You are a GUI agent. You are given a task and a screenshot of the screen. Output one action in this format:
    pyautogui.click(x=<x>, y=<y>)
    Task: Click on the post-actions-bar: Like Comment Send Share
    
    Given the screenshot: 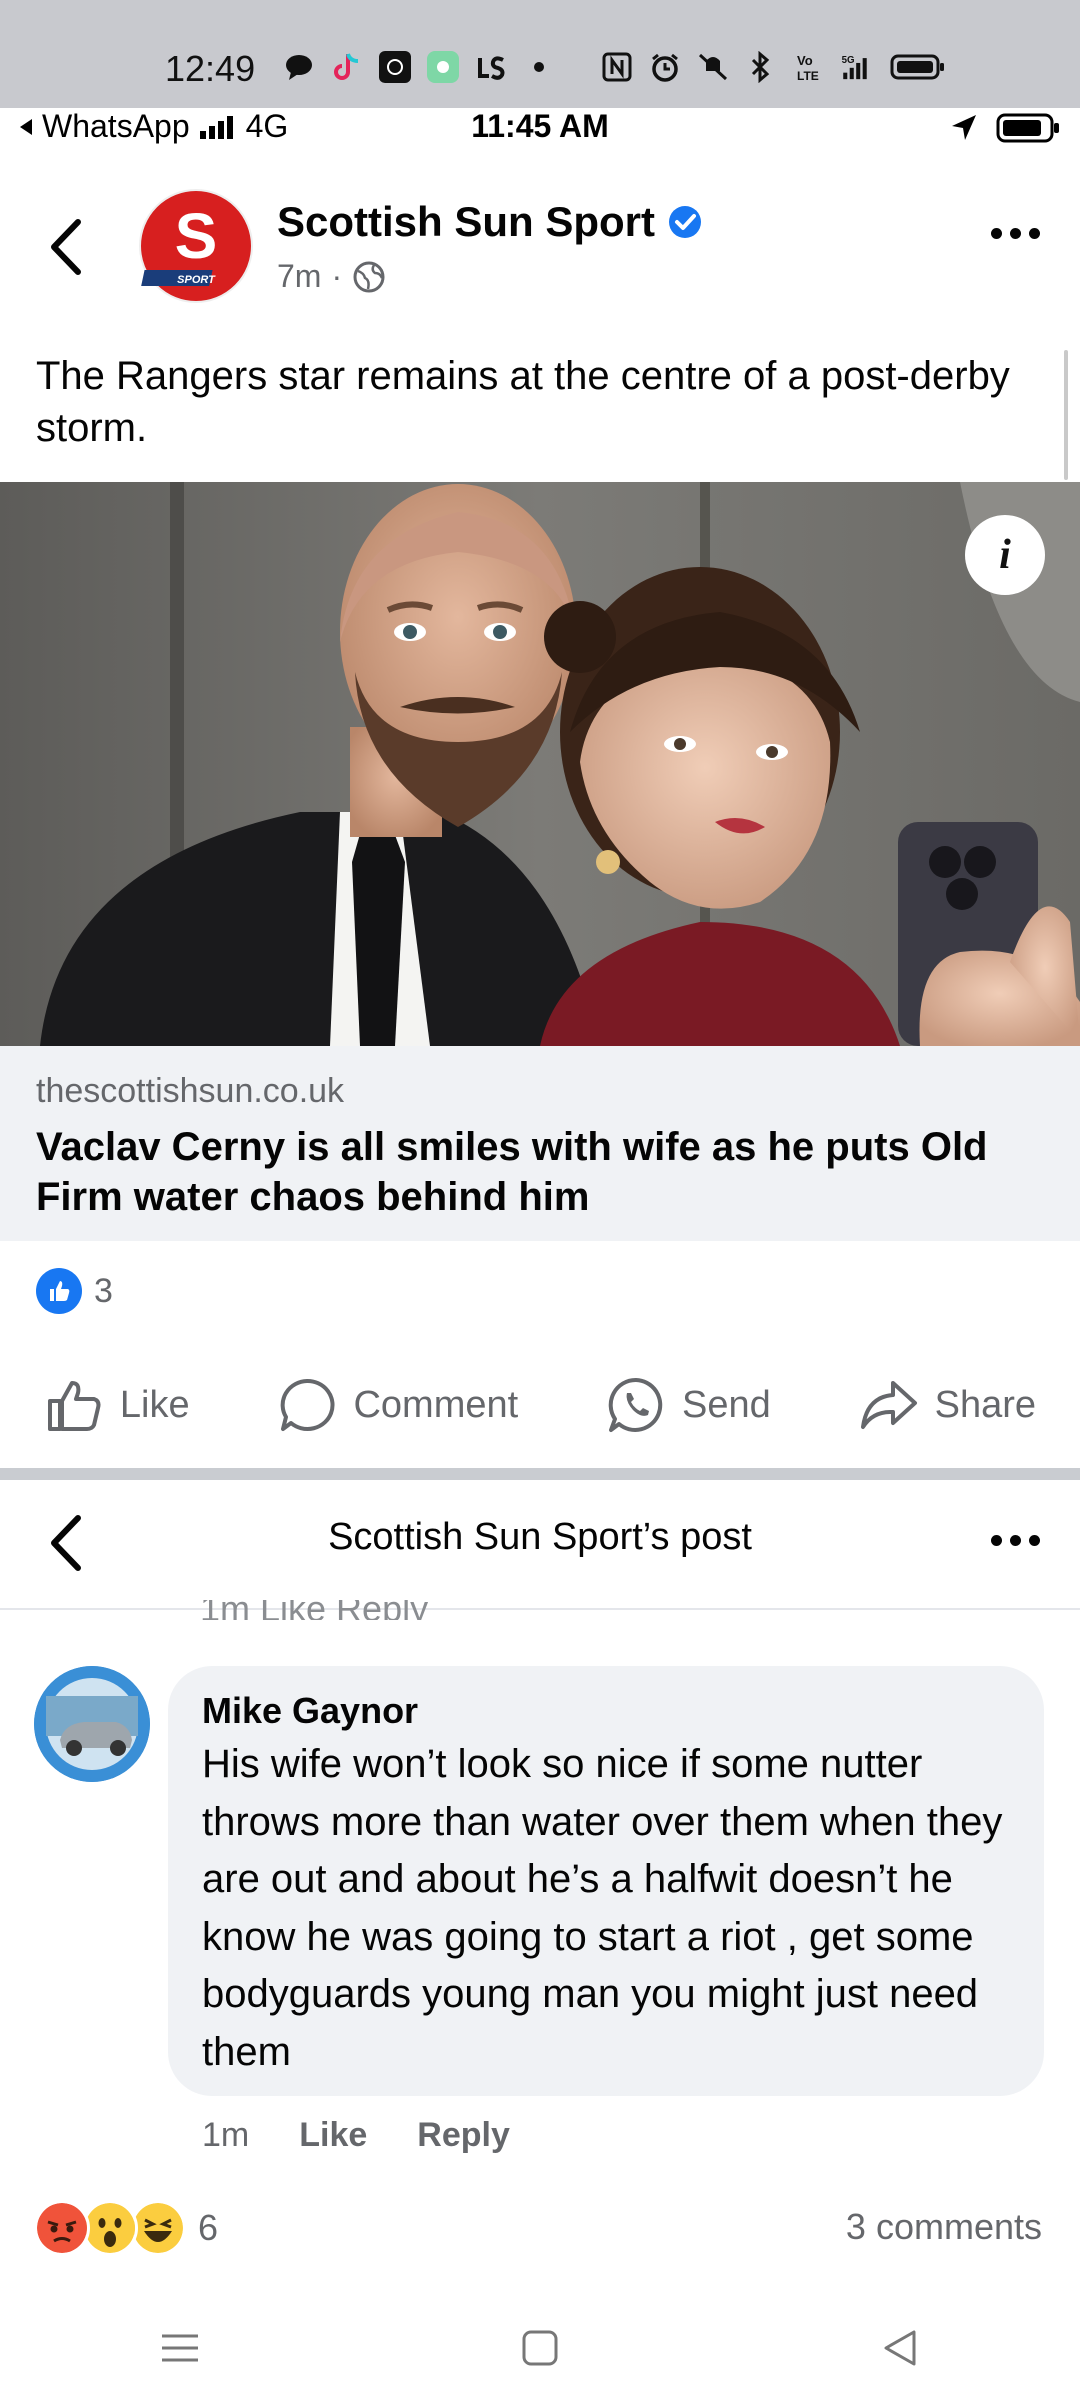 What is the action you would take?
    pyautogui.click(x=540, y=1405)
    